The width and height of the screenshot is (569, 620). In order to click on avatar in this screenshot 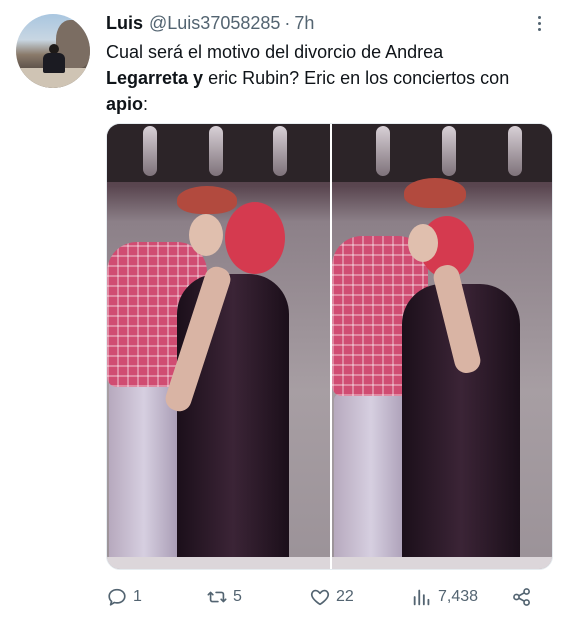, I will do `click(53, 51)`.